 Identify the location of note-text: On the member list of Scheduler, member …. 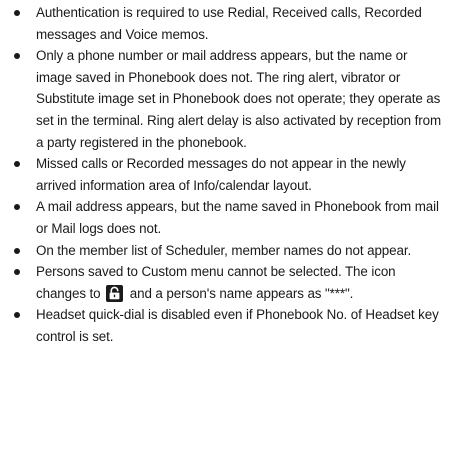
(224, 250).